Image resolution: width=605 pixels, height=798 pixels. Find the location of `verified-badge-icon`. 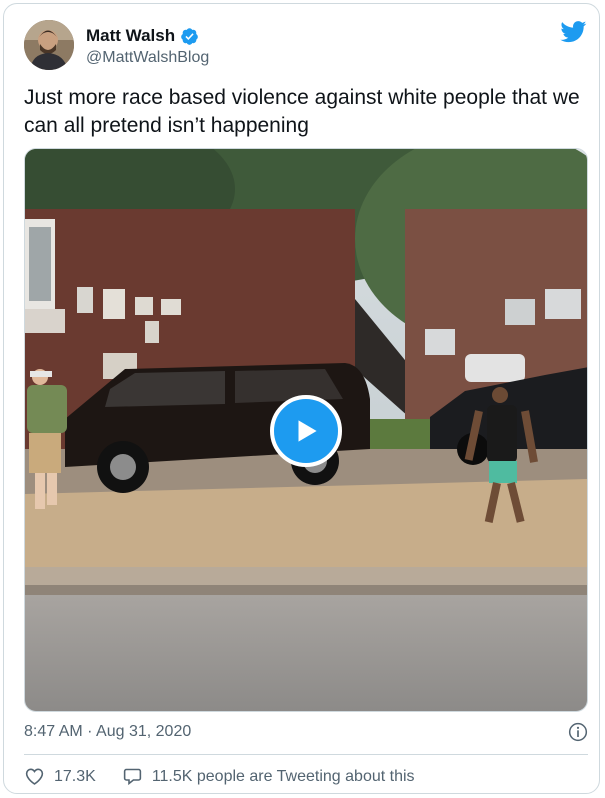

verified-badge-icon is located at coordinates (189, 36).